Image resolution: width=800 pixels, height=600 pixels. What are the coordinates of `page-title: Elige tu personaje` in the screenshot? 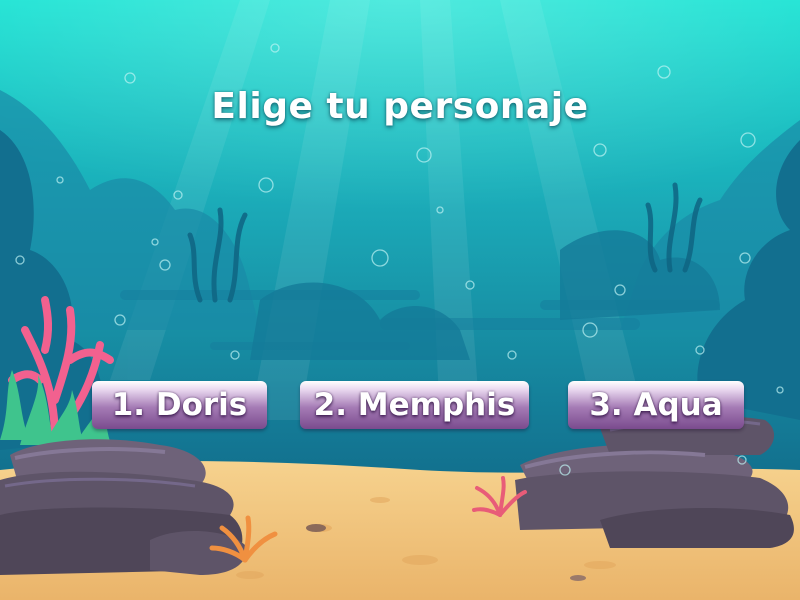 It's located at (400, 106).